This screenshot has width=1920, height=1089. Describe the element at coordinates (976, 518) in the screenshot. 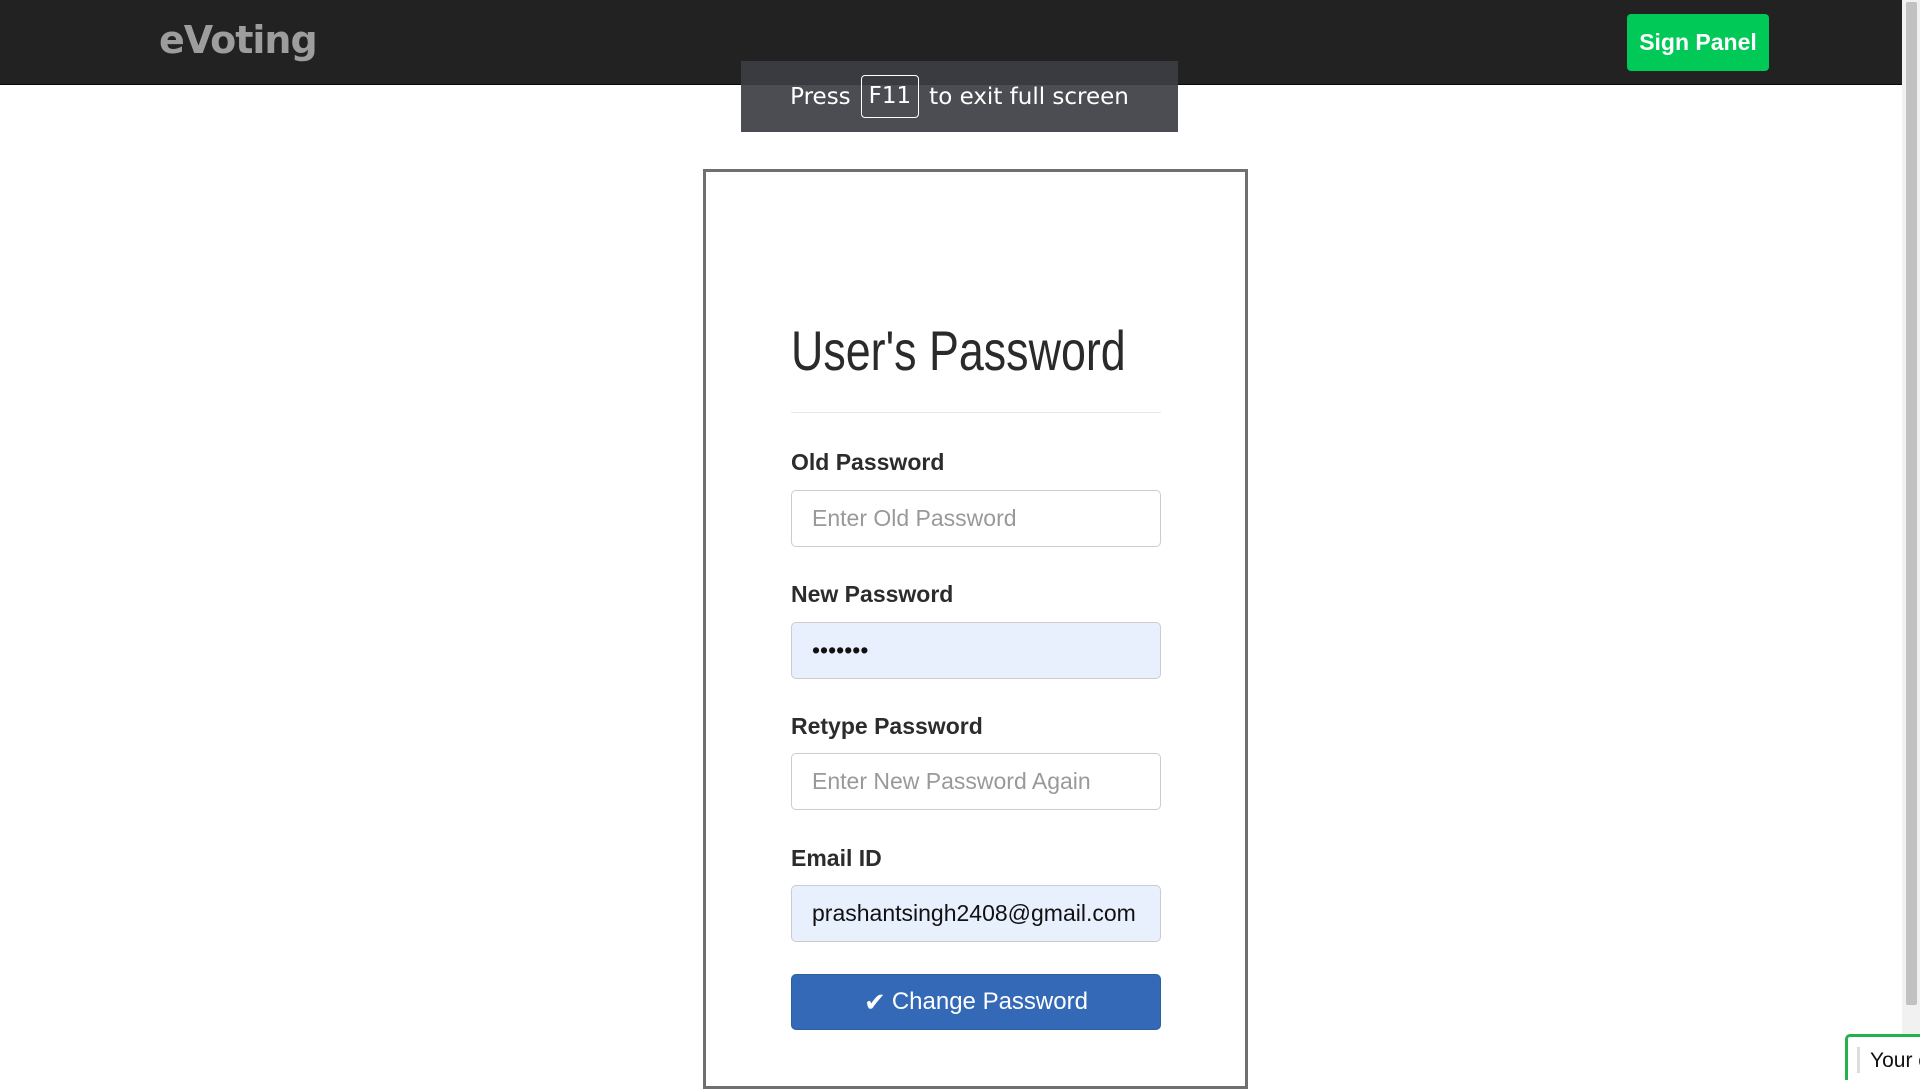

I see `old-password-field` at that location.